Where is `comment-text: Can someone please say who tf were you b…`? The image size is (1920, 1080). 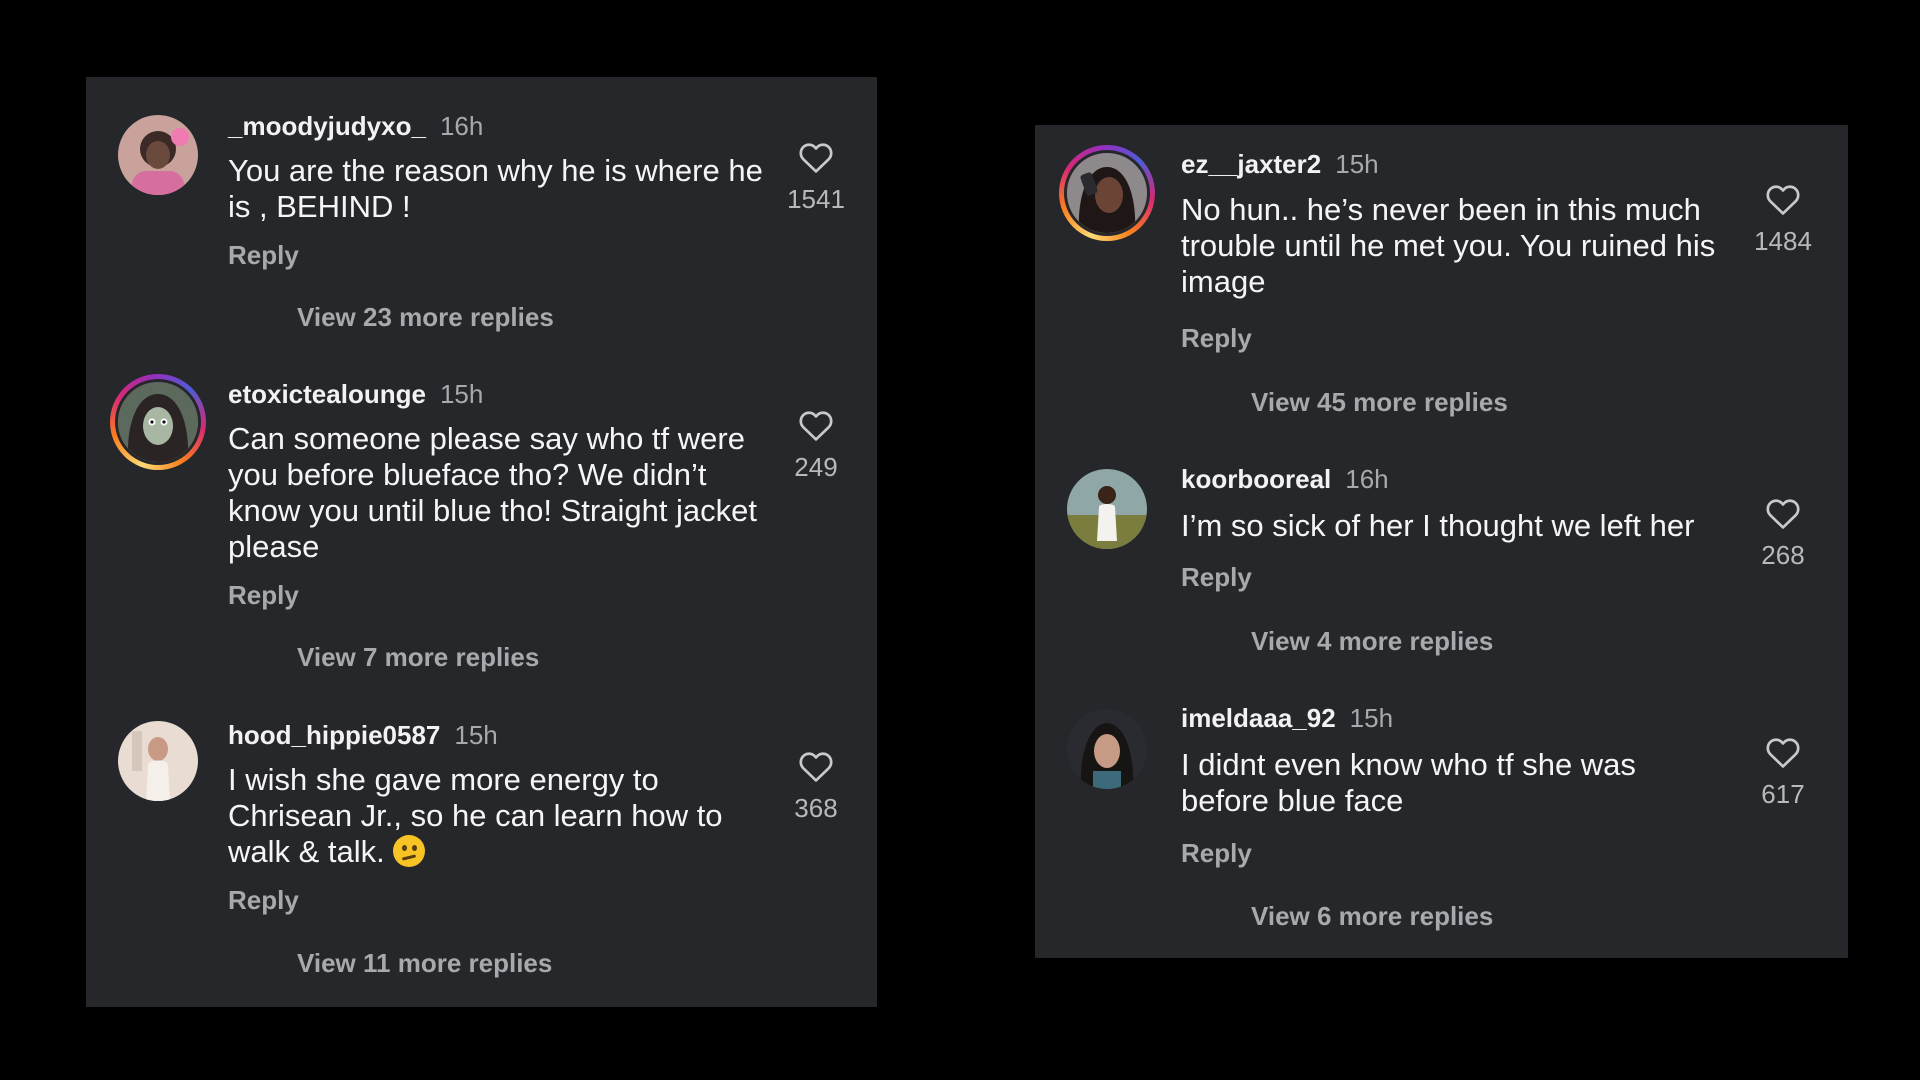 comment-text: Can someone please say who tf were you b… is located at coordinates (493, 492).